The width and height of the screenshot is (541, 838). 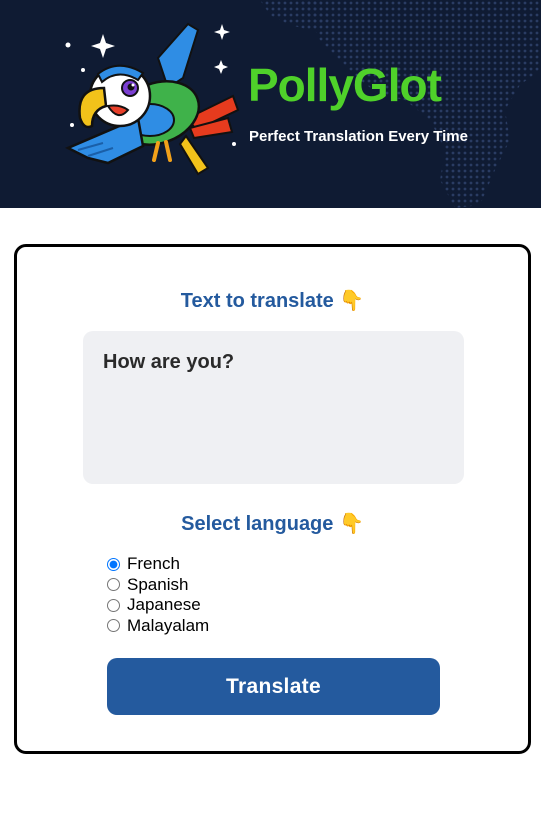 I want to click on app-title: PollyGlot, so click(x=345, y=85).